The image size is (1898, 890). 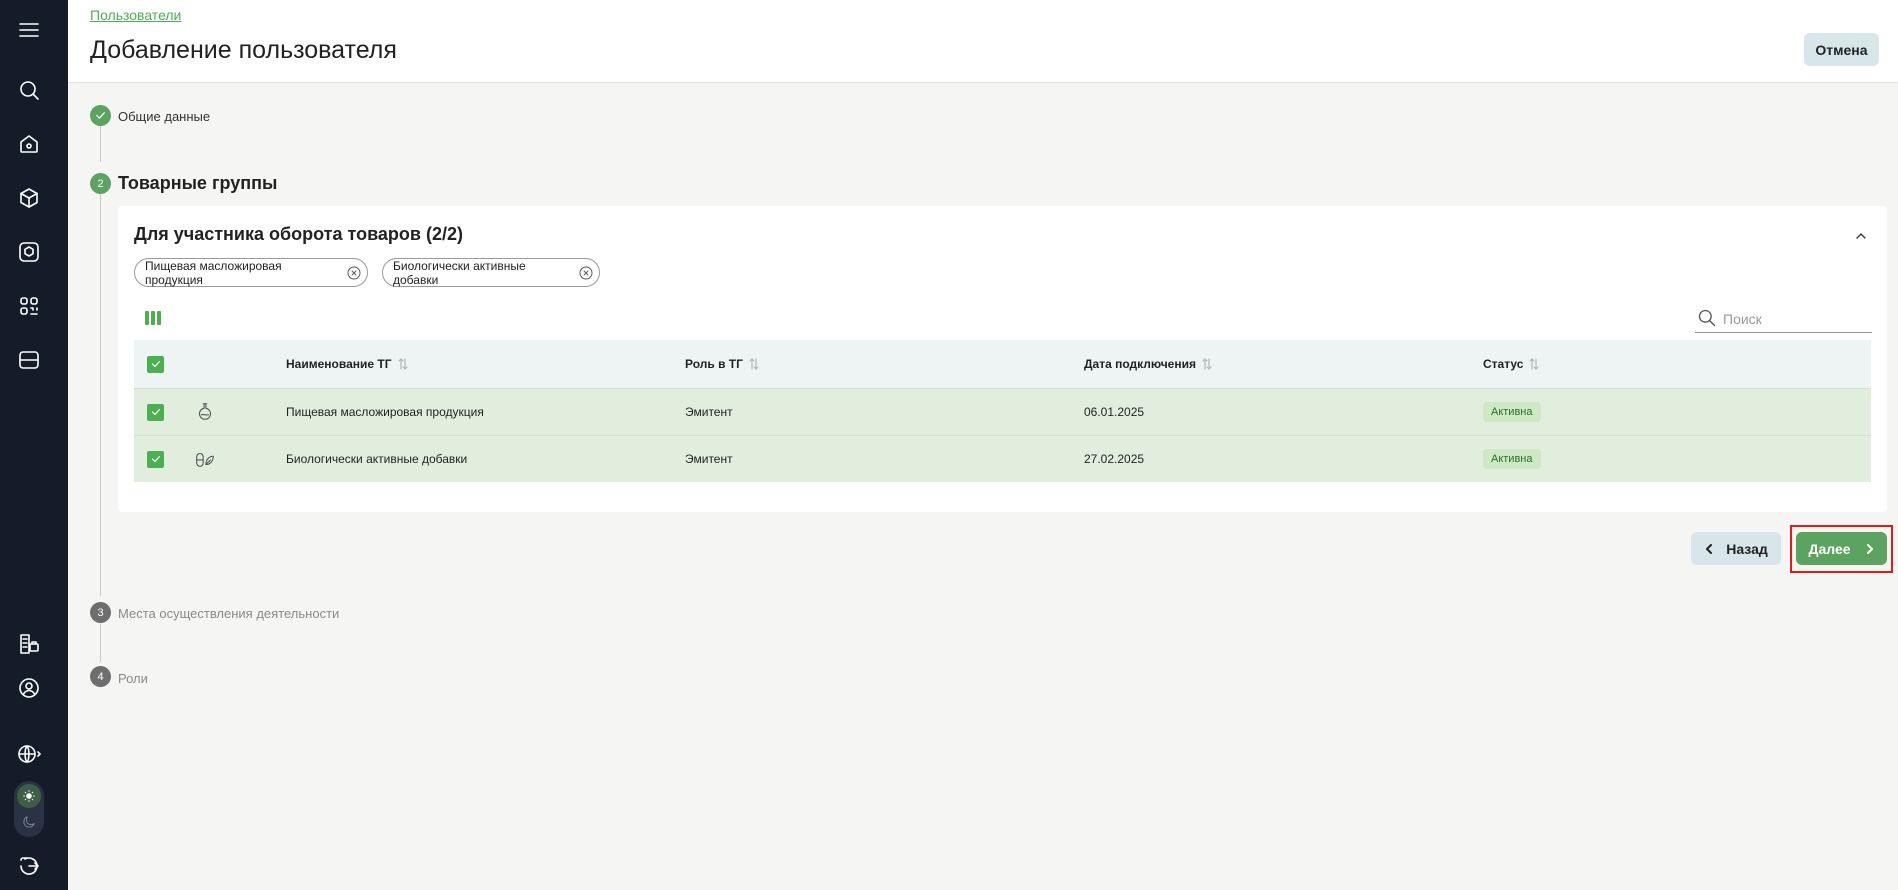 I want to click on column-header-role: Роль в ТГ, so click(x=722, y=364).